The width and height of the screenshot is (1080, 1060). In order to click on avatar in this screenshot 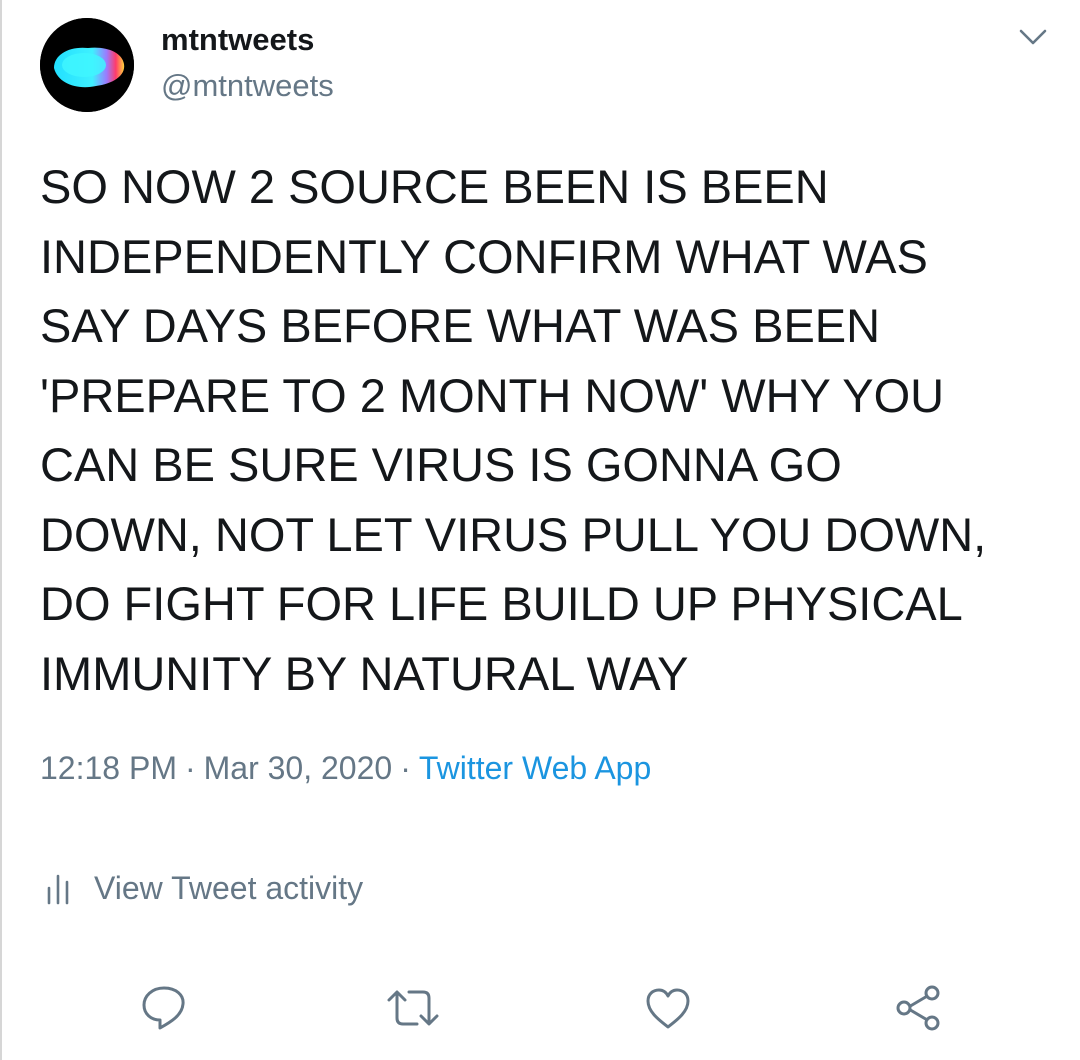, I will do `click(87, 65)`.